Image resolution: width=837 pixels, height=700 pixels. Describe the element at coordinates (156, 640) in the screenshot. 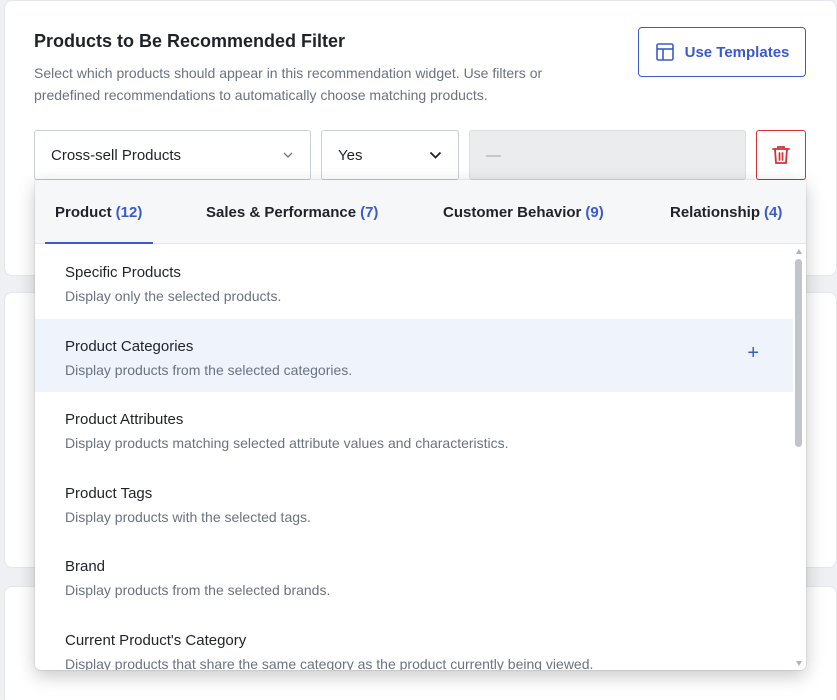

I see `option-name: Current Product's Category` at that location.